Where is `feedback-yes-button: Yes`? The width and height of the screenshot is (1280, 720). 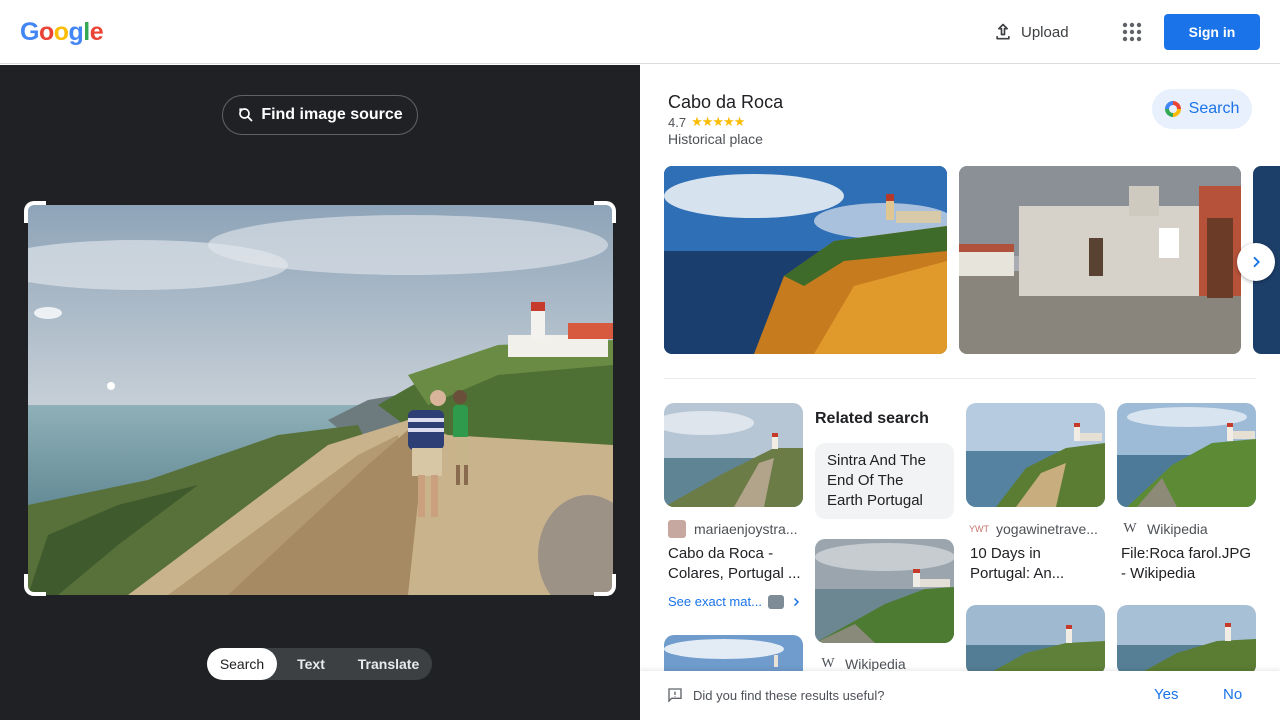 feedback-yes-button: Yes is located at coordinates (1166, 694).